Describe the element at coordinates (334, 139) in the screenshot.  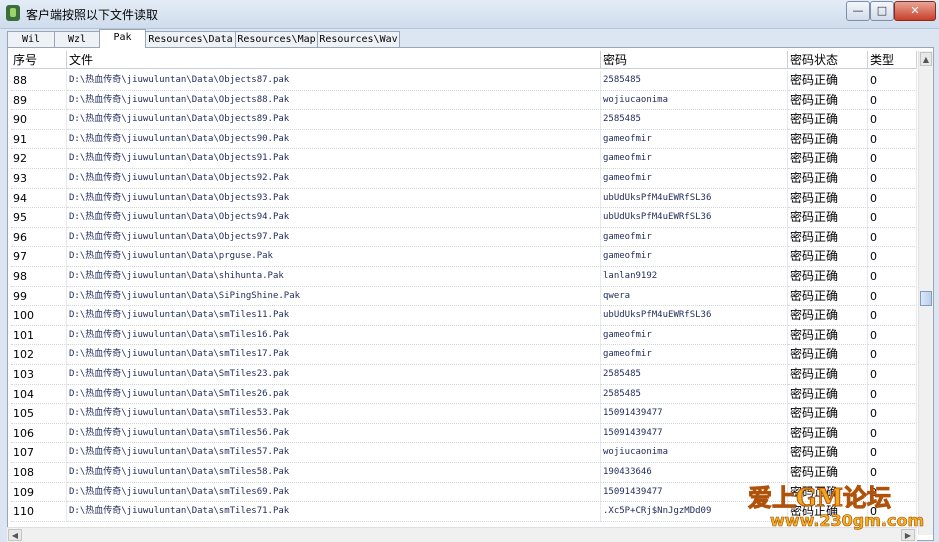
I see `cell-file-path: D:\热血传奇\jiuwuluntan\Data\Objects90.Pak` at that location.